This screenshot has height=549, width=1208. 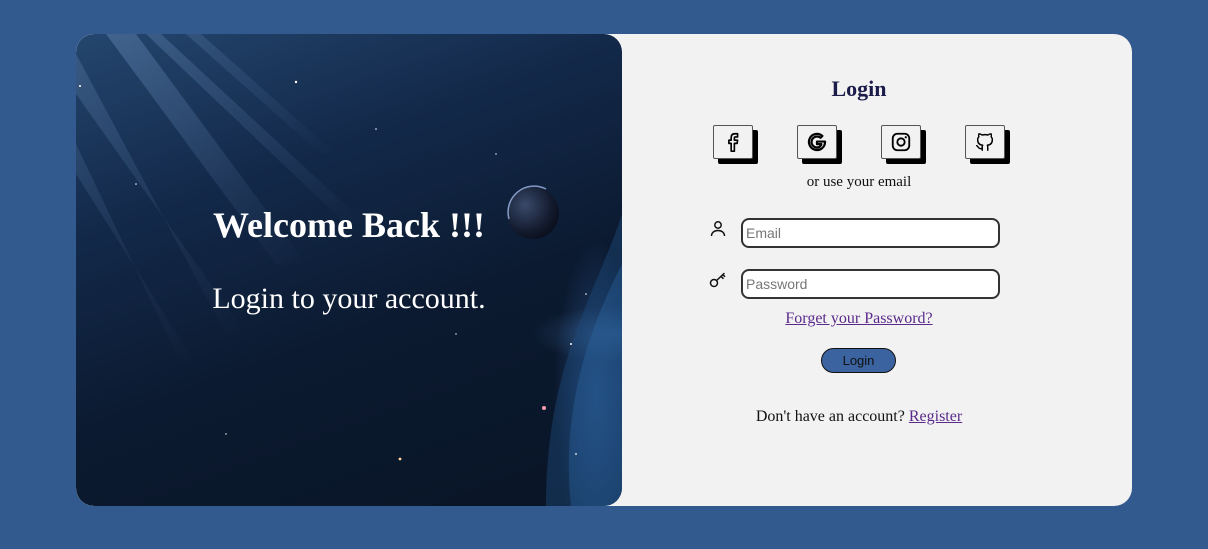 I want to click on key-icon, so click(x=717, y=280).